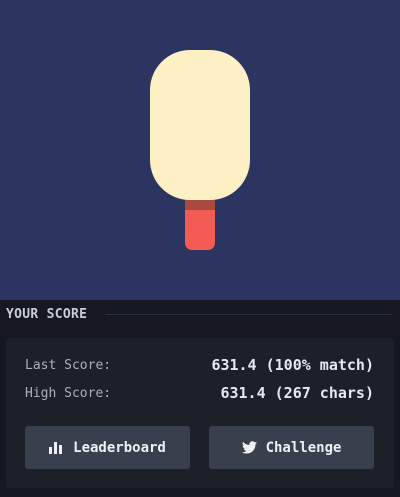  I want to click on challenge-button: Challenge, so click(291, 447).